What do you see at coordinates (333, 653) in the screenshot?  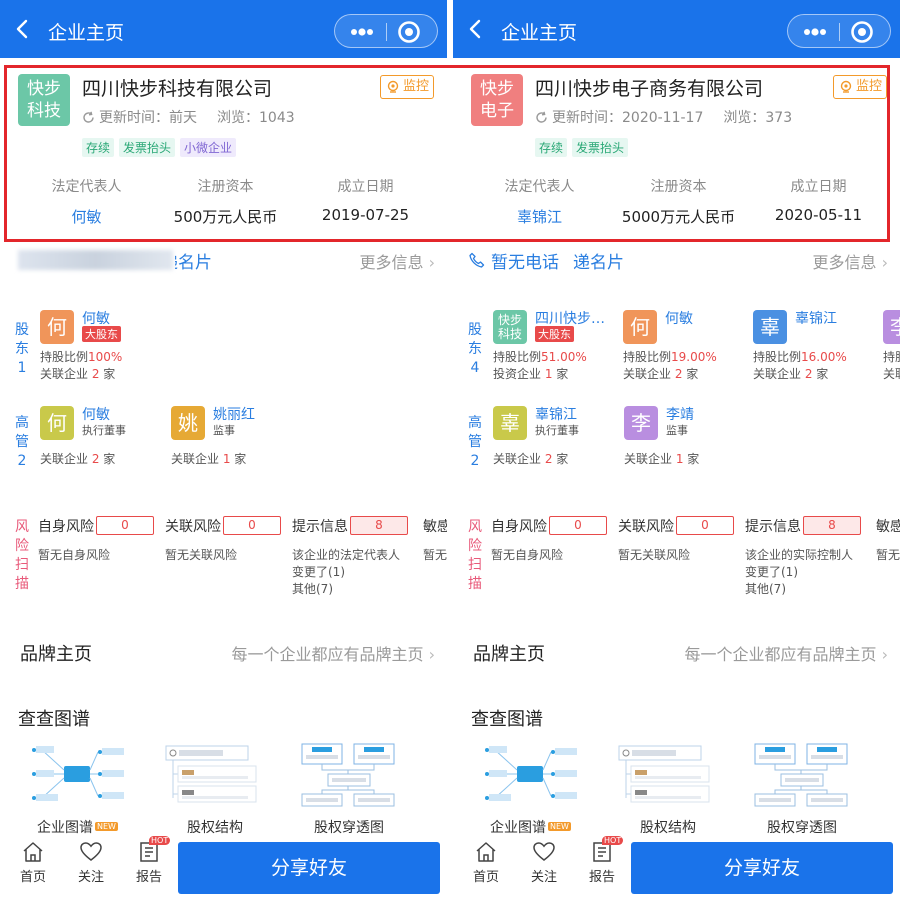 I see `brand-subtitle: 每一个企业都应有品牌主页 ›` at bounding box center [333, 653].